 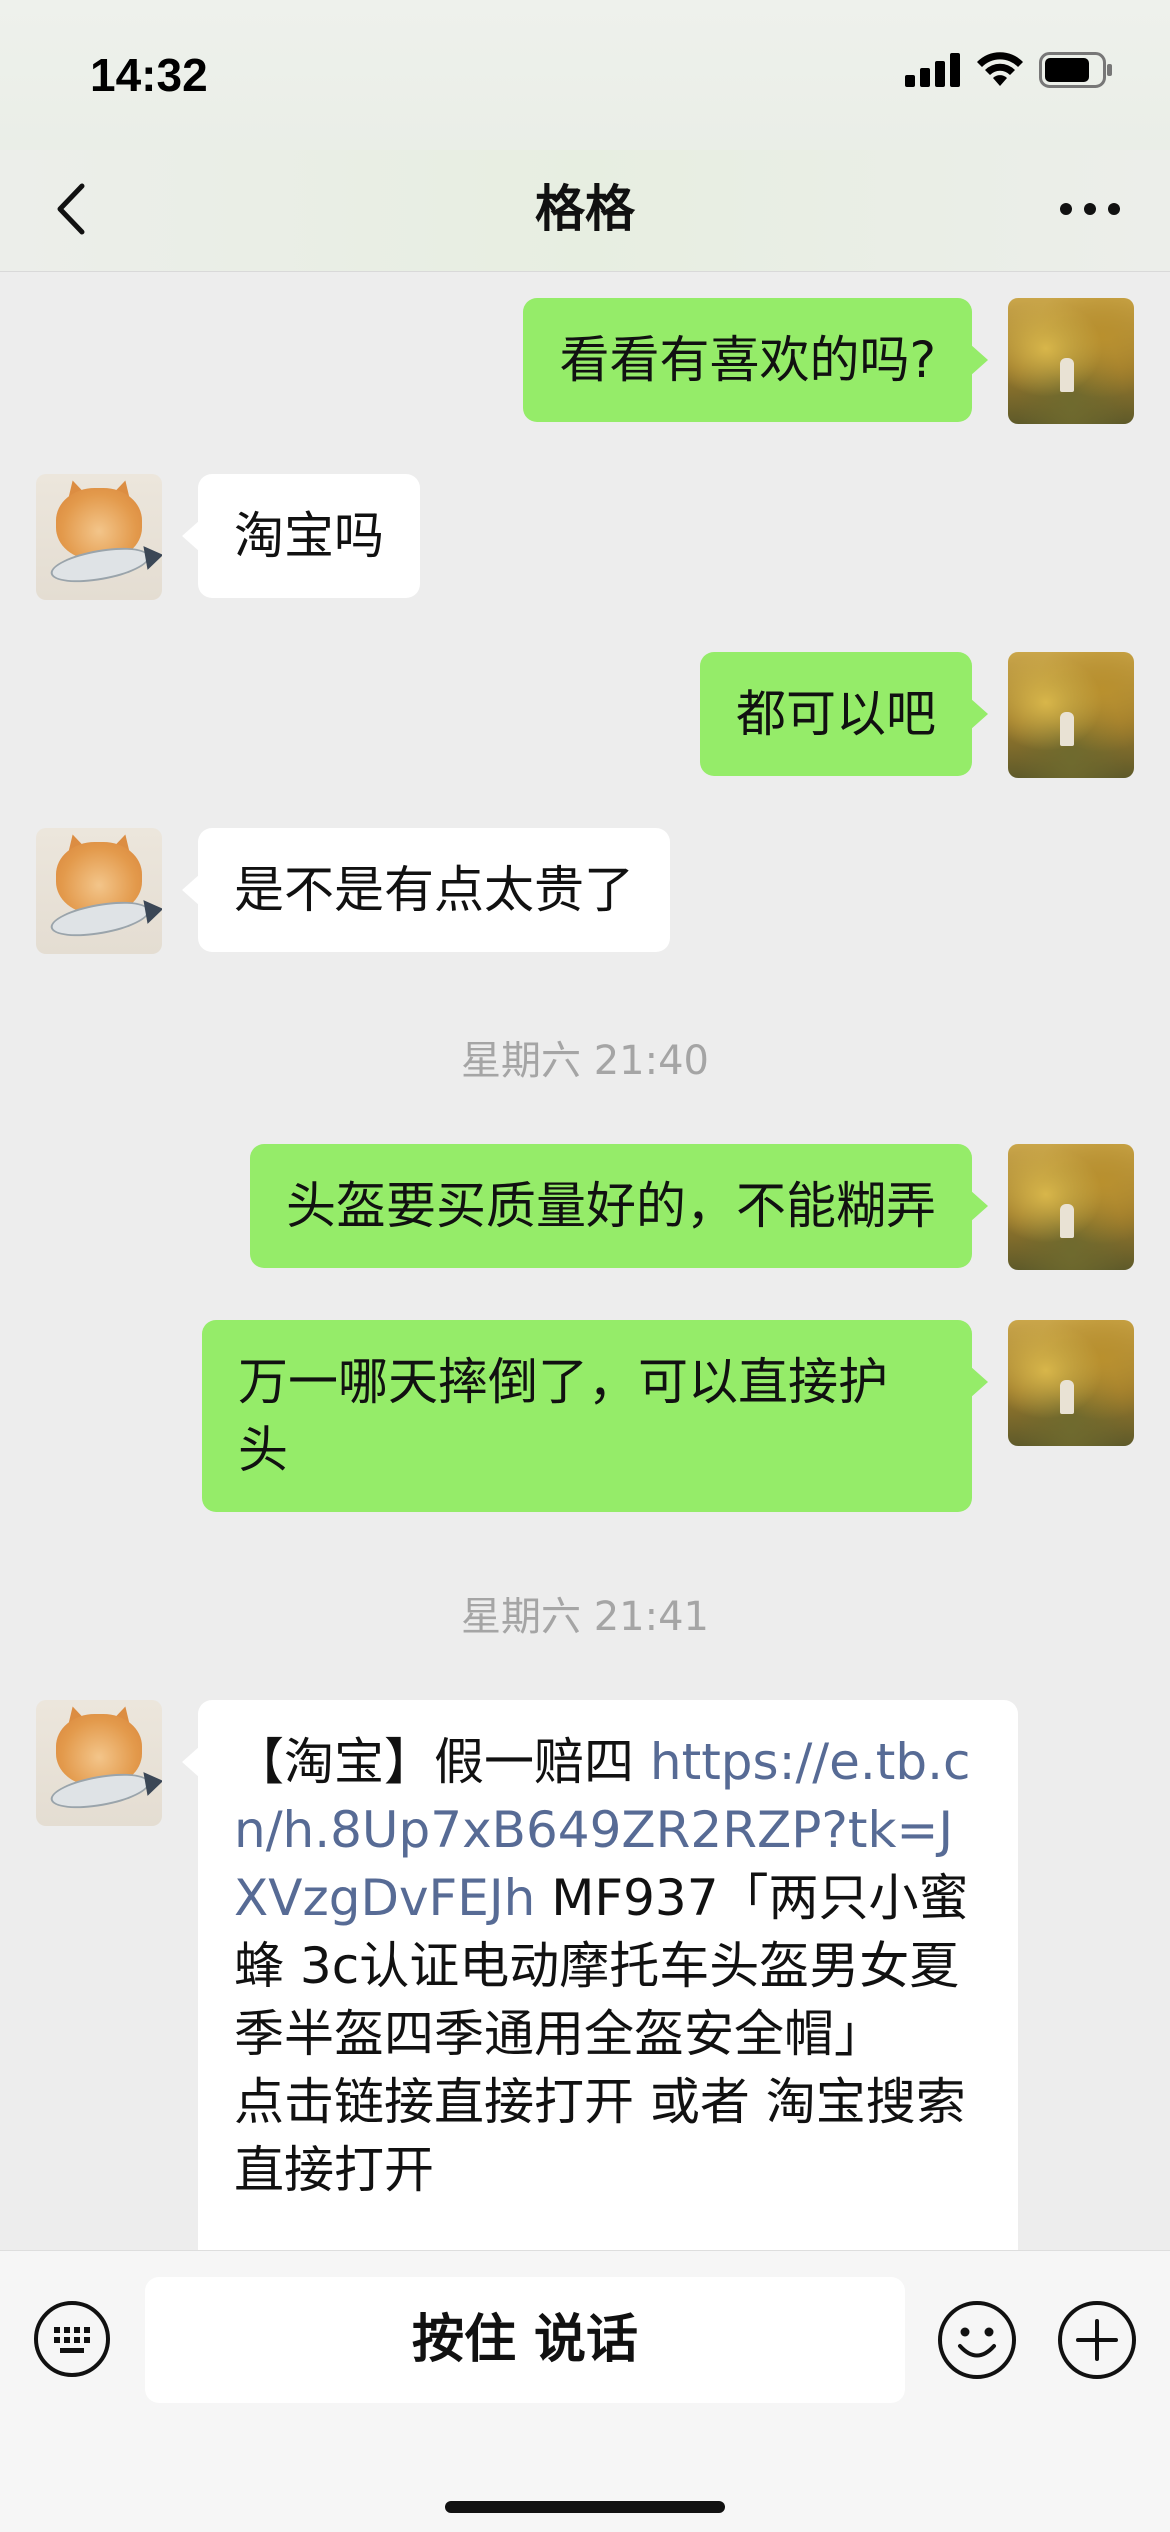 What do you see at coordinates (932, 70) in the screenshot?
I see `signal-icon` at bounding box center [932, 70].